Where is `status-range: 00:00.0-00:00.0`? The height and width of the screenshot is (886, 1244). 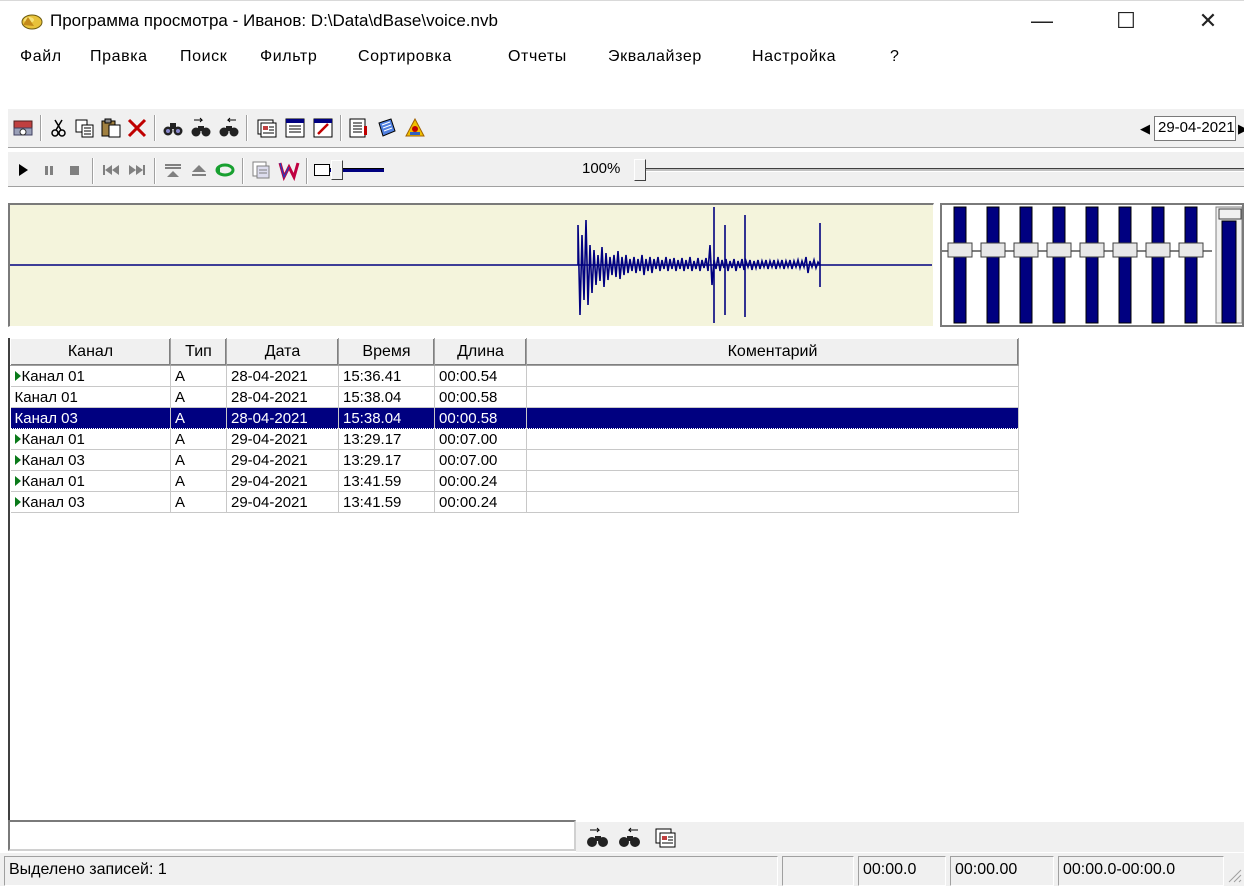 status-range: 00:00.0-00:00.0 is located at coordinates (1141, 871).